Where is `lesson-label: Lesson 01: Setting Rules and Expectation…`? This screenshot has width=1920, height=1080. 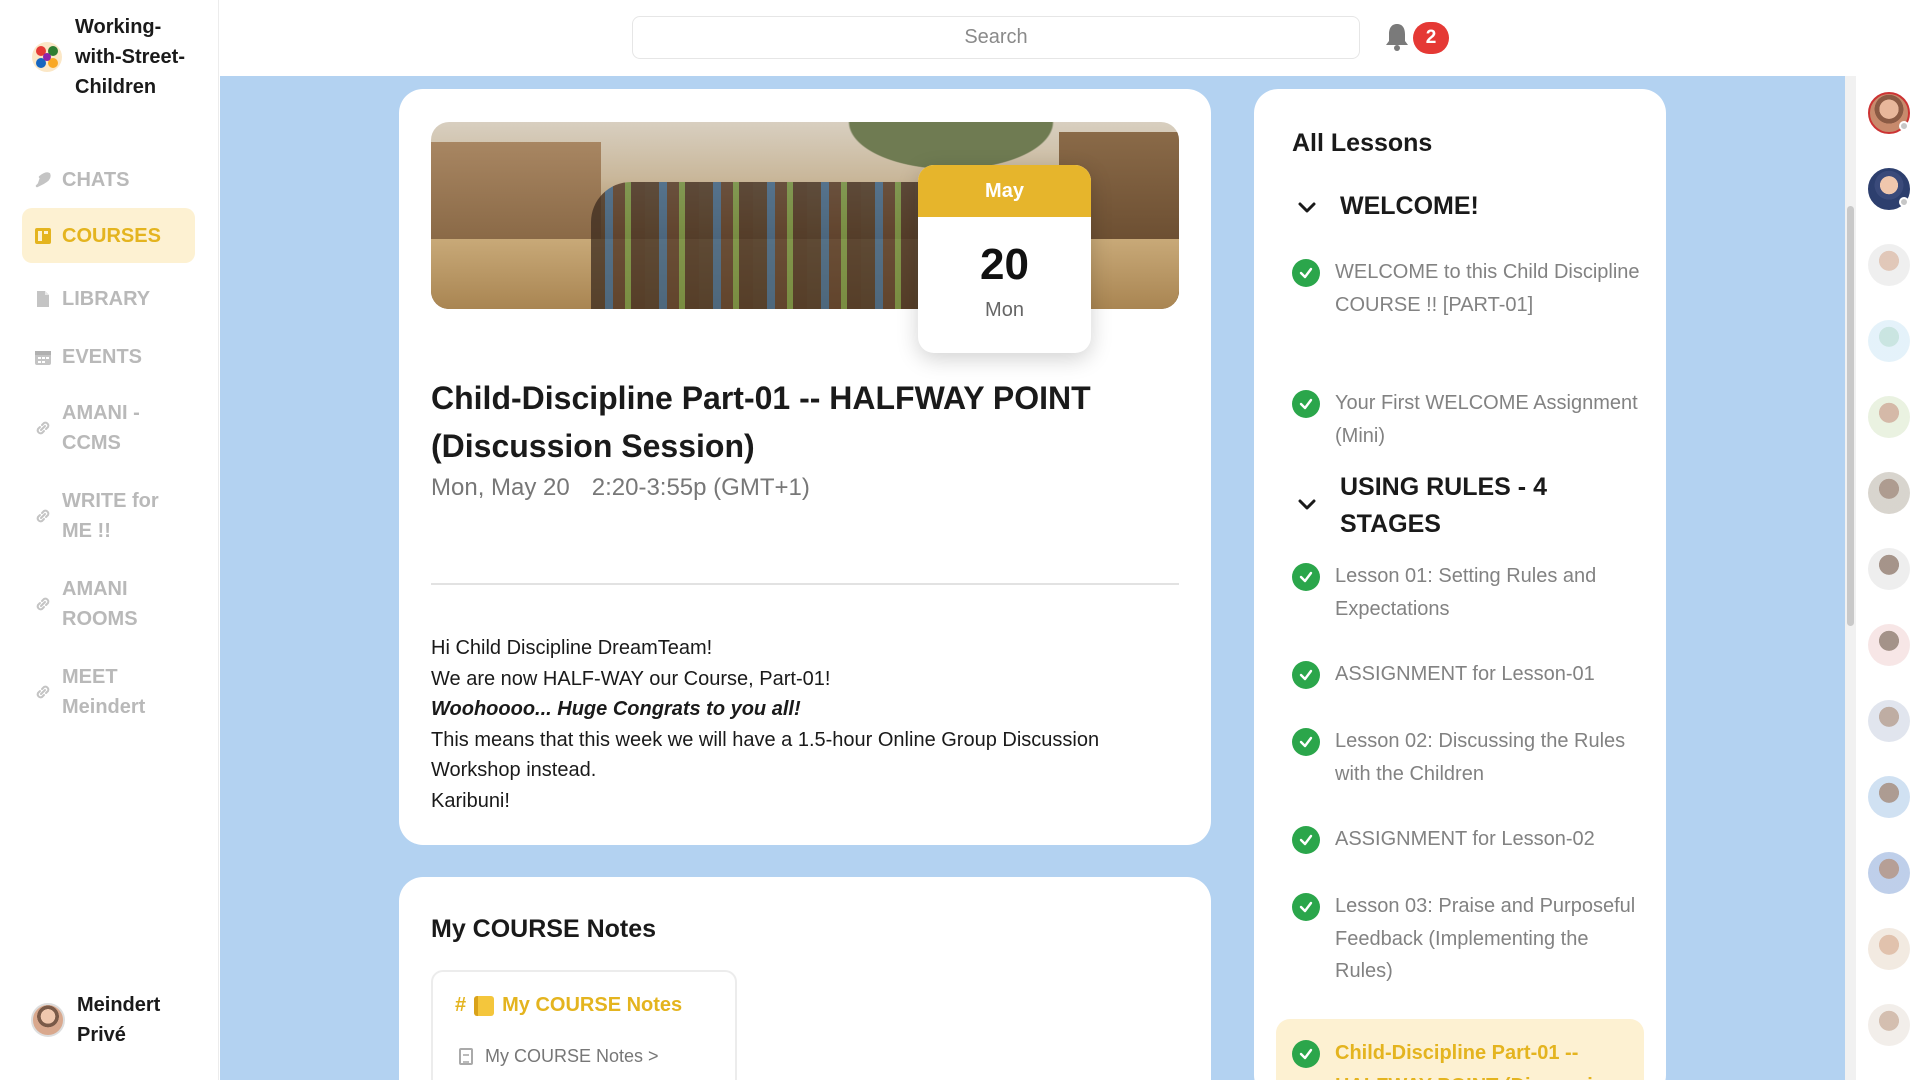
lesson-label: Lesson 01: Setting Rules and Expectation… is located at coordinates (1466, 592).